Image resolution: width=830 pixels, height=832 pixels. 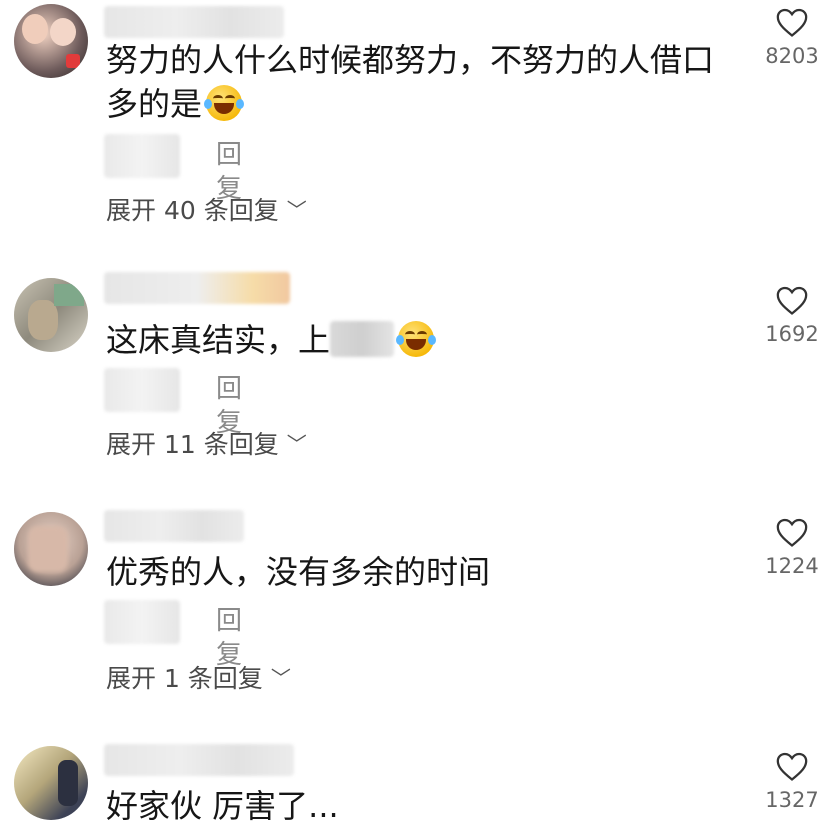 I want to click on expand-replies-button: 展开 11 条回复 ﹀, so click(x=206, y=445).